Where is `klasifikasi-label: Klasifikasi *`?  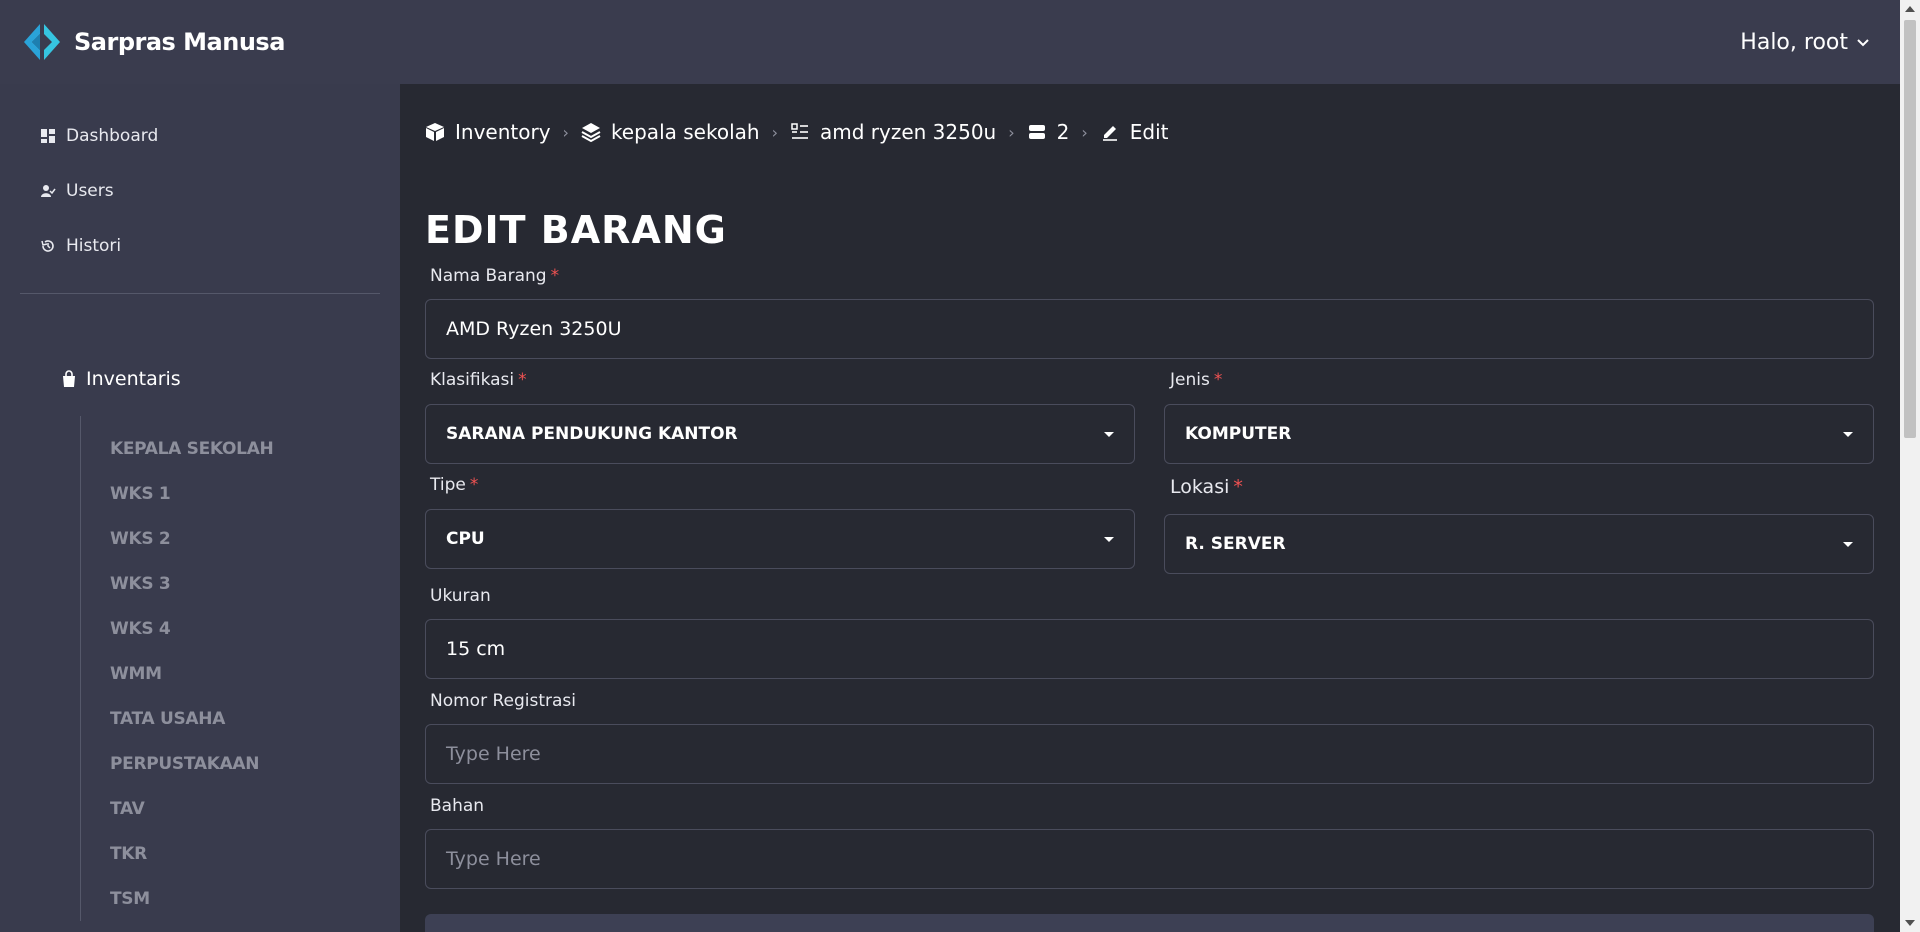
klasifikasi-label: Klasifikasi * is located at coordinates (478, 380).